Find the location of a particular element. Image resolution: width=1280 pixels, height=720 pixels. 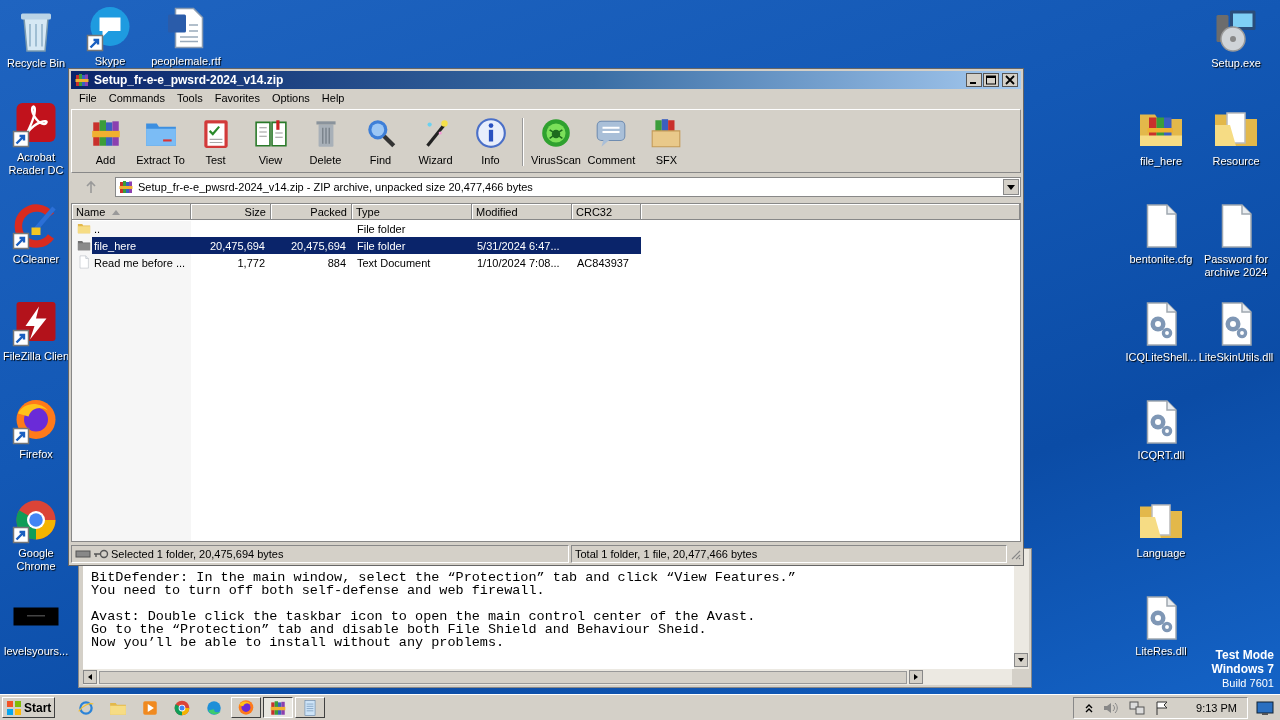

menu-item: Tools is located at coordinates (190, 98).